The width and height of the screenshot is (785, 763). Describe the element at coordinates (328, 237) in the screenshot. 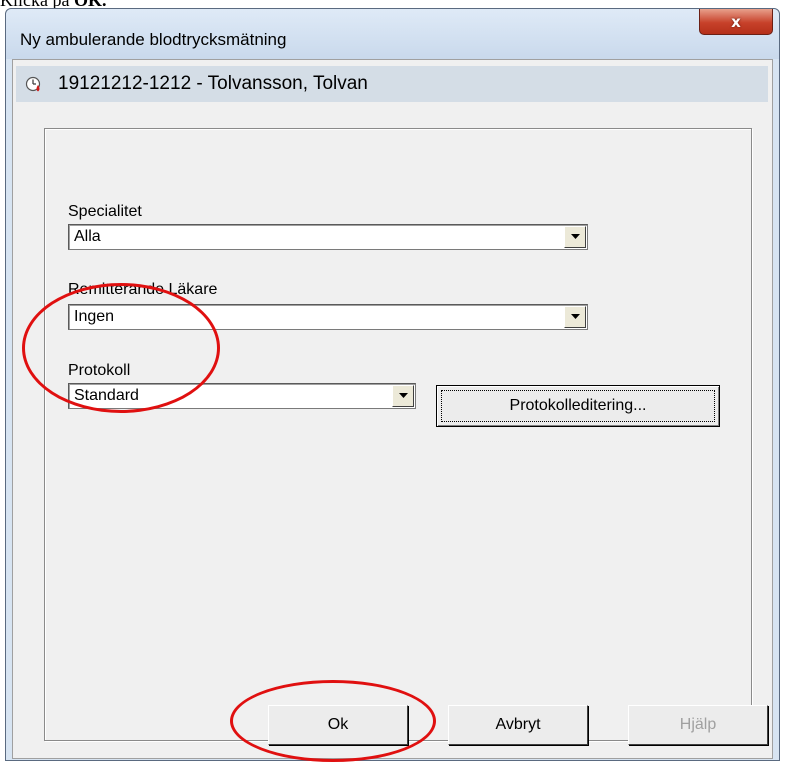

I see `specialitet-select: Alla` at that location.